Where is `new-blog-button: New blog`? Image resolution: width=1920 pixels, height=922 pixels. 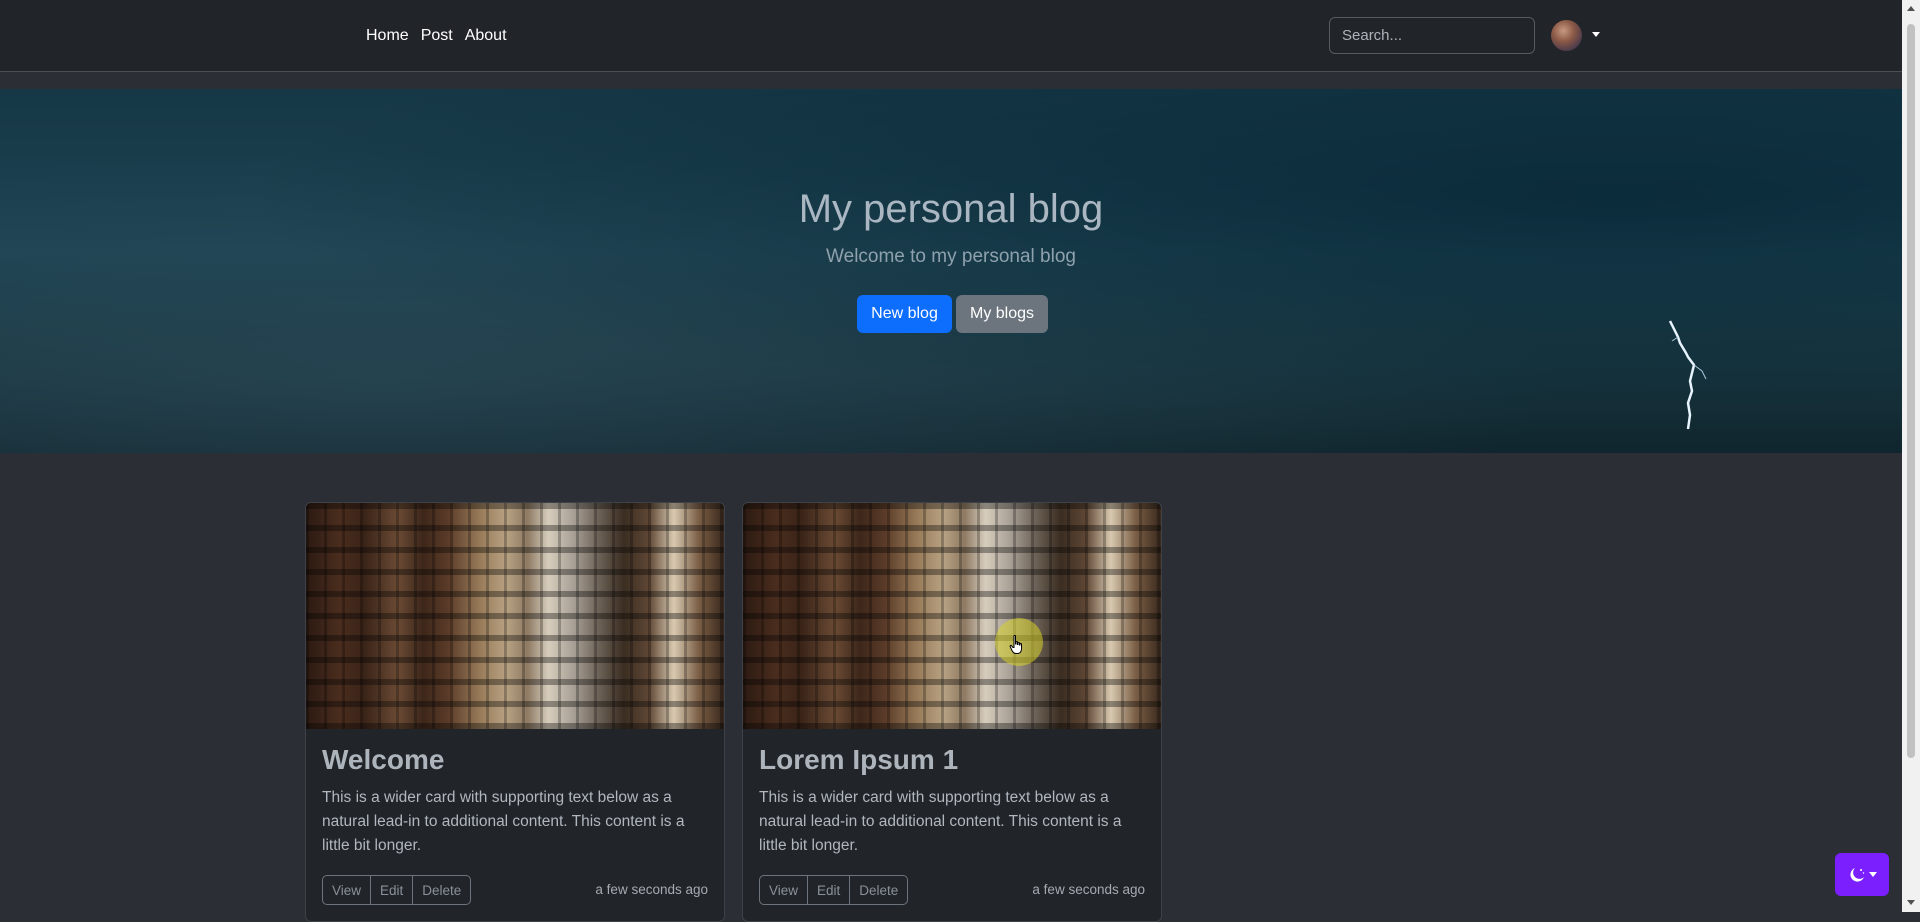
new-blog-button: New blog is located at coordinates (904, 314).